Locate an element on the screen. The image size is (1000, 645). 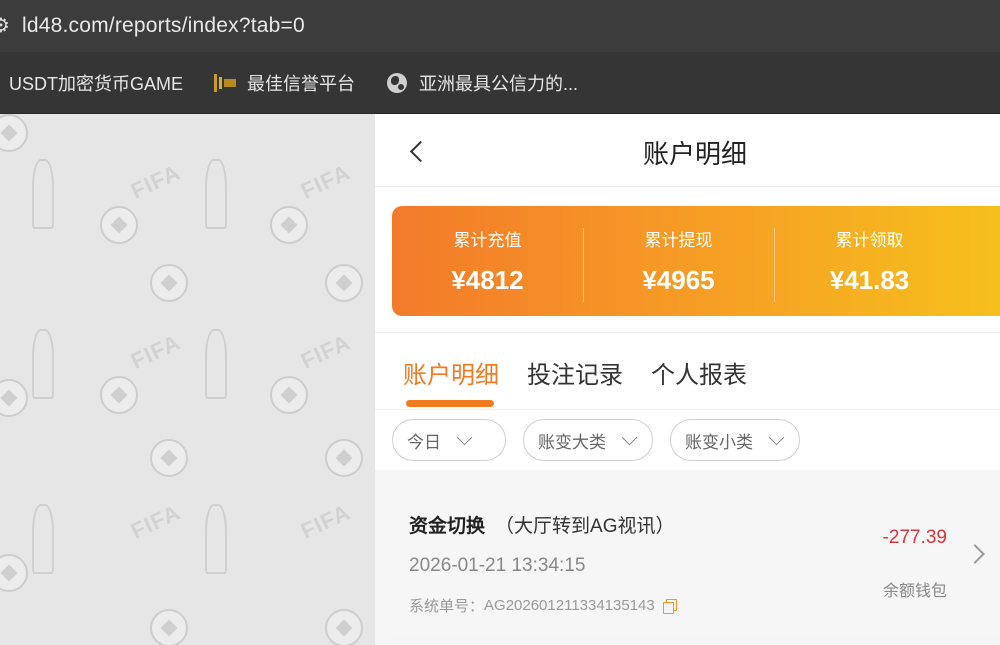
order-number: AG202601211334135143 is located at coordinates (569, 605).